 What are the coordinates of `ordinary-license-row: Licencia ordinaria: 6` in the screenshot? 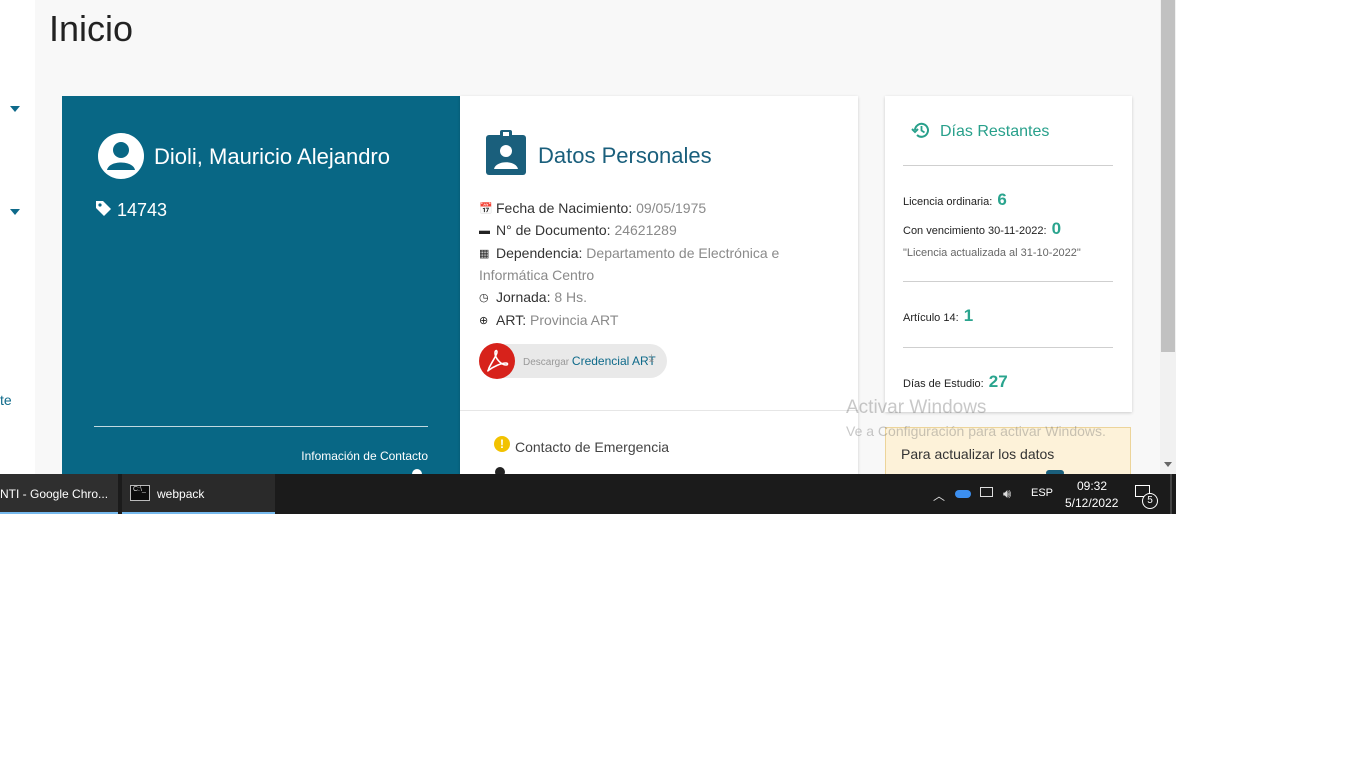 It's located at (955, 200).